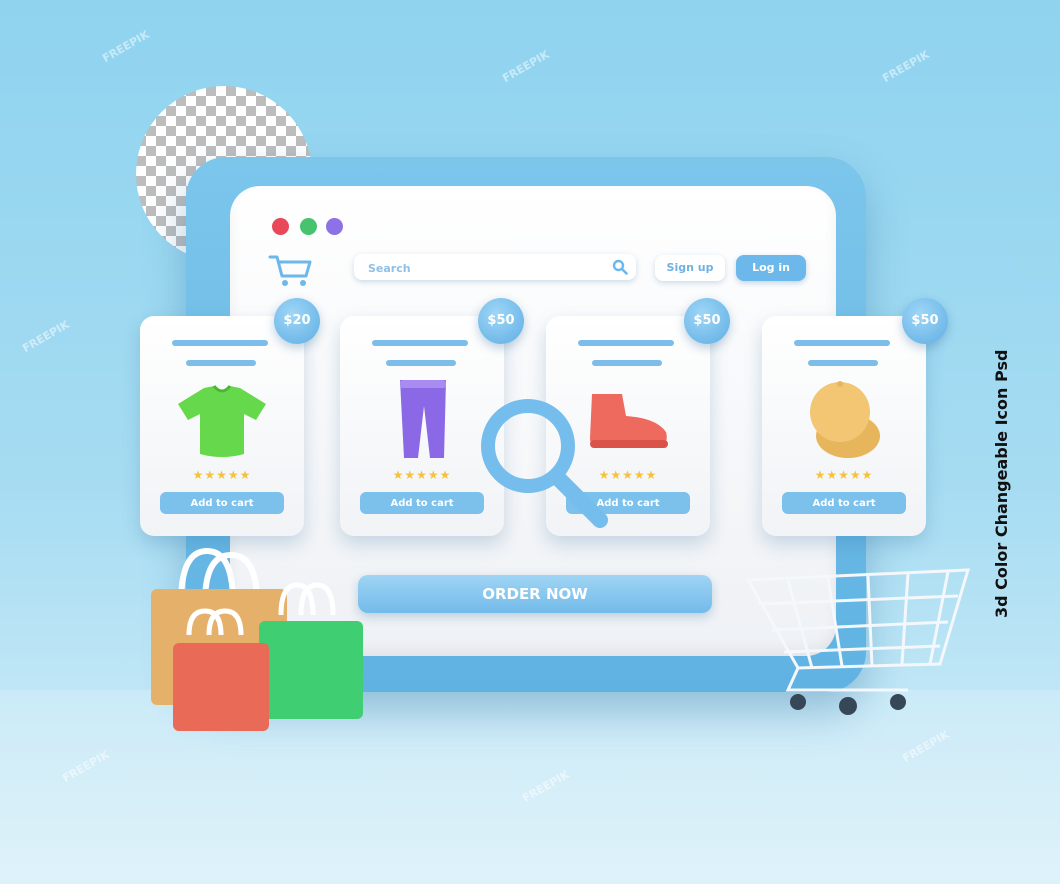  Describe the element at coordinates (620, 267) in the screenshot. I see `search-icon` at that location.